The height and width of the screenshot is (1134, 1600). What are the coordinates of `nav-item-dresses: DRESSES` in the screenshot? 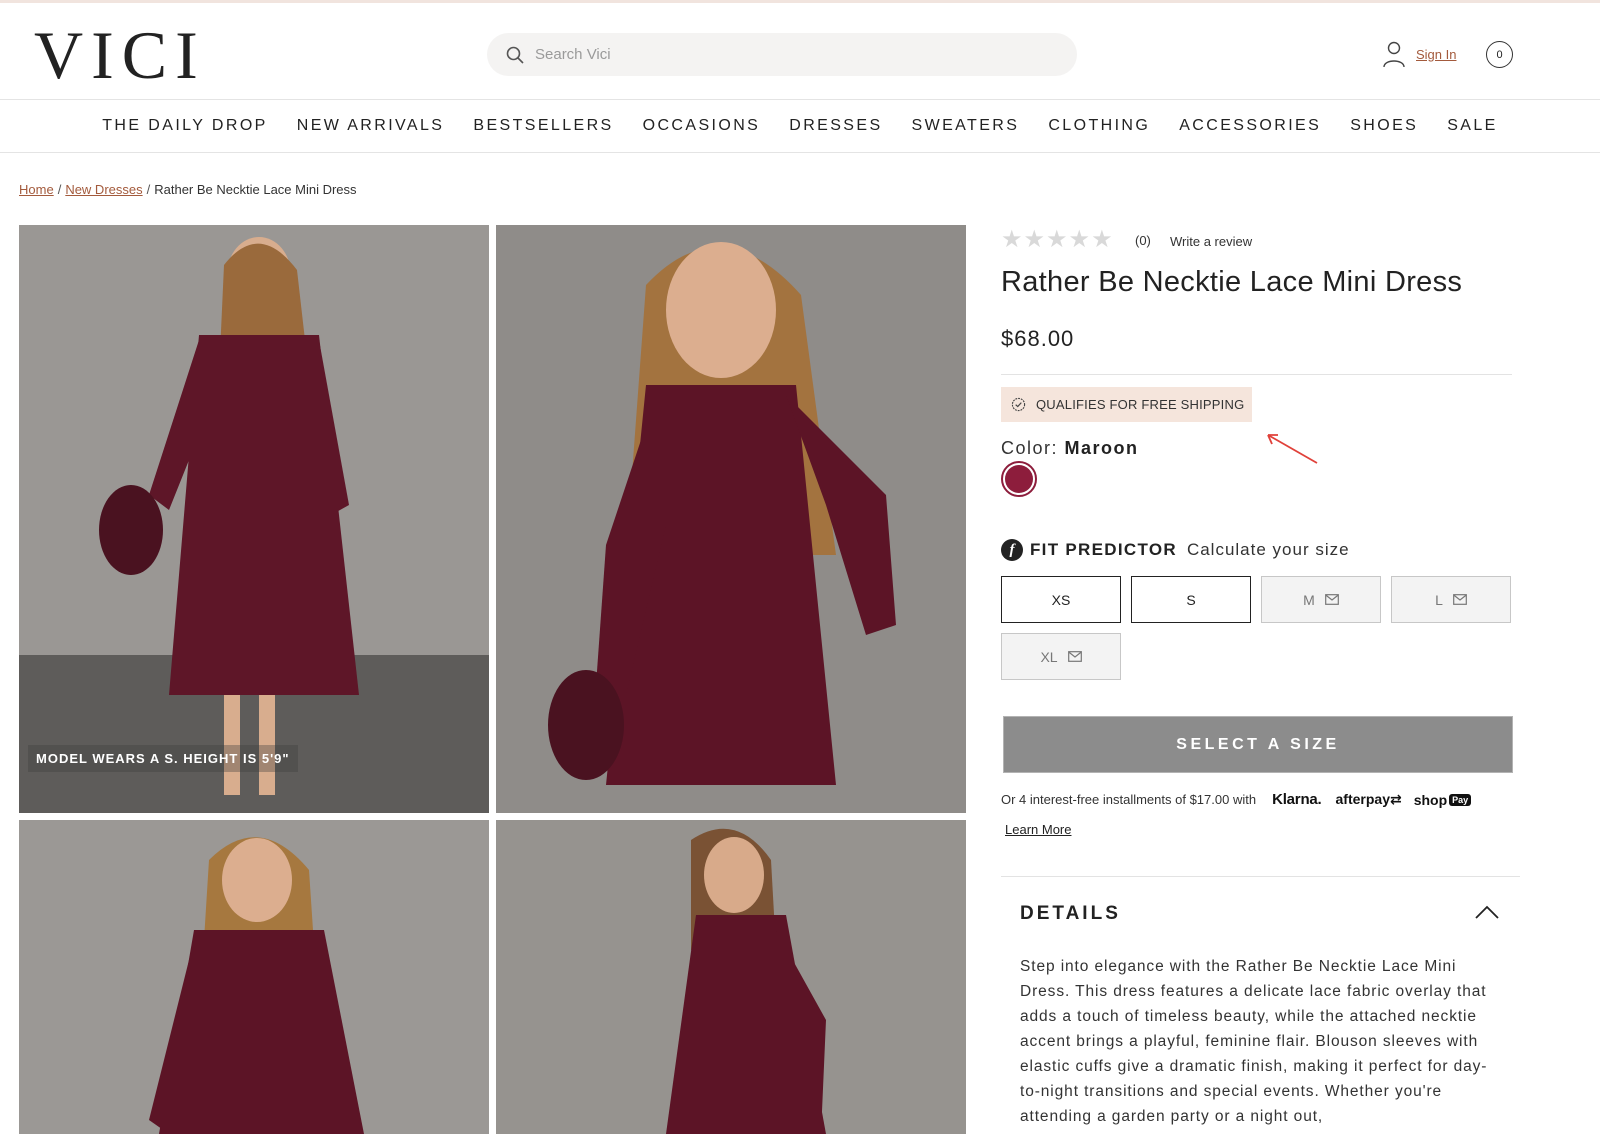 It's located at (835, 126).